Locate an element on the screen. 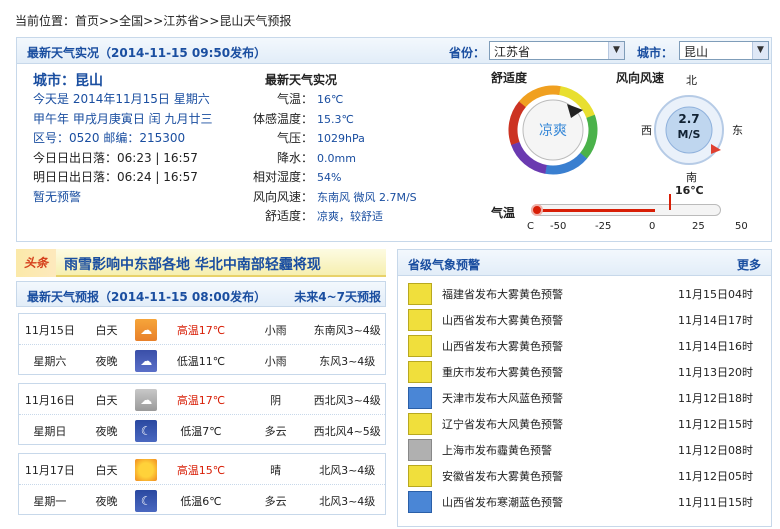 The width and height of the screenshot is (780, 529). warning-item: 山西省发布大雾黄色预警 11月14日16时 is located at coordinates (588, 346).